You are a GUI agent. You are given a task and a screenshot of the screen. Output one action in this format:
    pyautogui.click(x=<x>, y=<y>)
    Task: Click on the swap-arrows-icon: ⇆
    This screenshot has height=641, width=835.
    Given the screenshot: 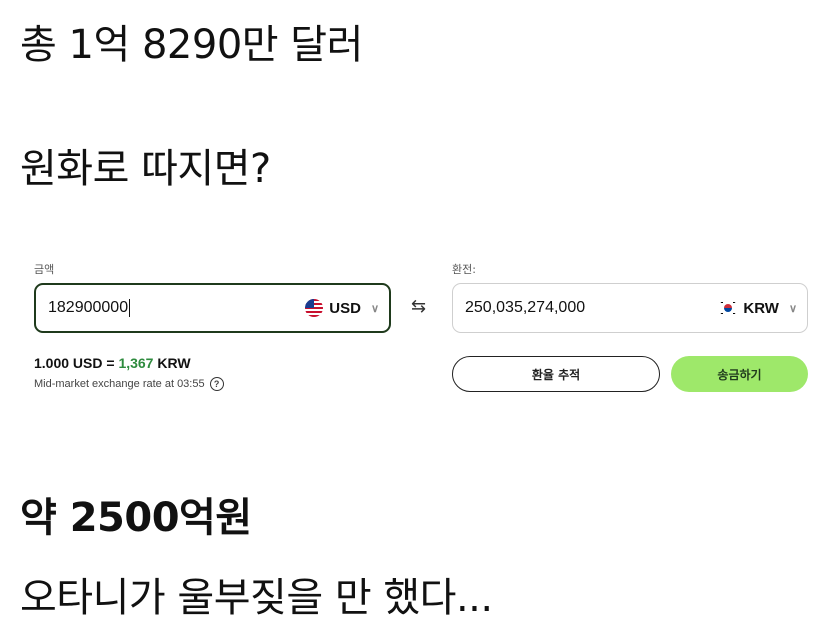 What is the action you would take?
    pyautogui.click(x=418, y=306)
    